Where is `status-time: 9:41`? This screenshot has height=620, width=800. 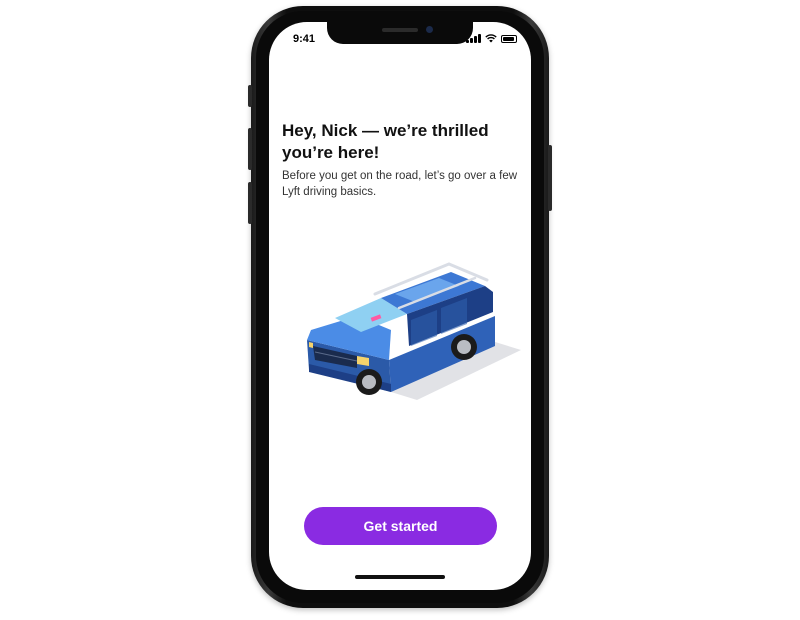
status-time: 9:41 is located at coordinates (304, 39).